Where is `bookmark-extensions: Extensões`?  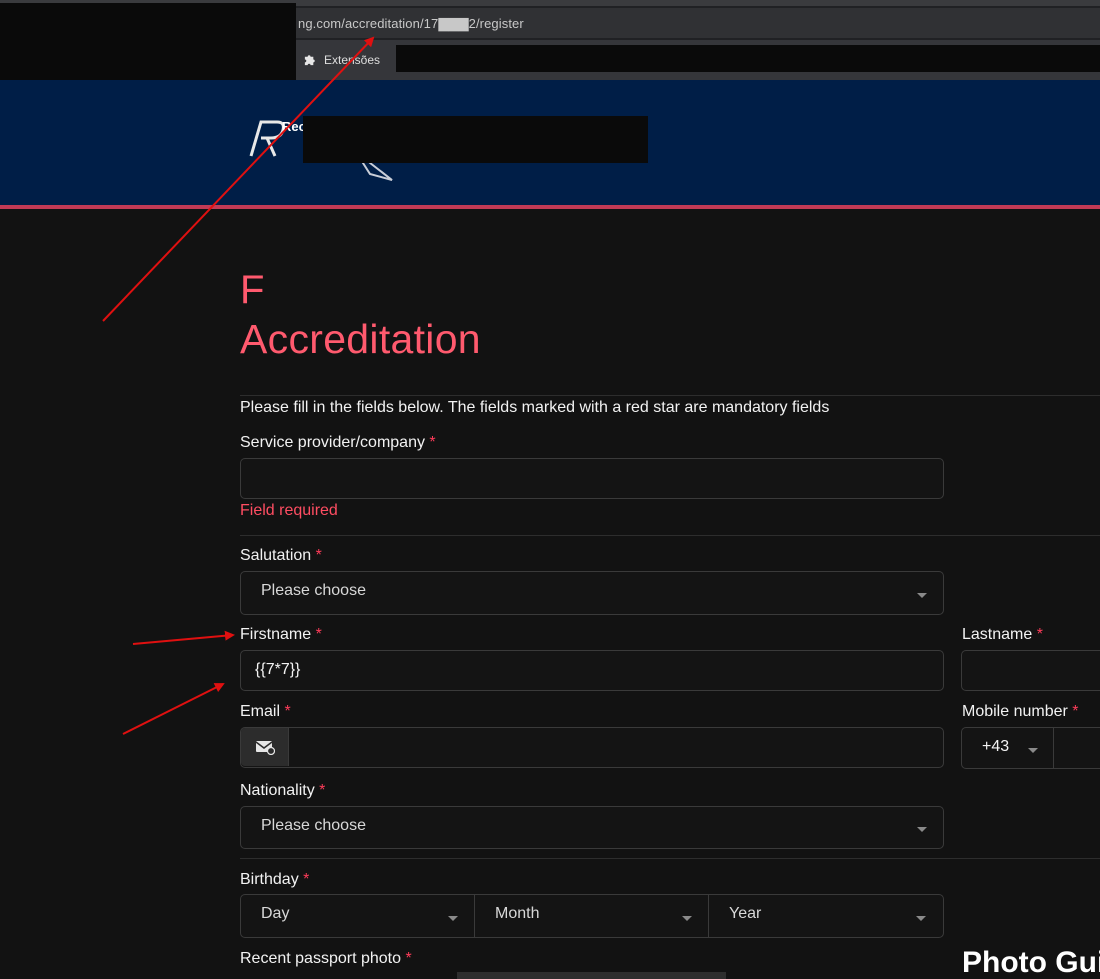 bookmark-extensions: Extensões is located at coordinates (341, 59).